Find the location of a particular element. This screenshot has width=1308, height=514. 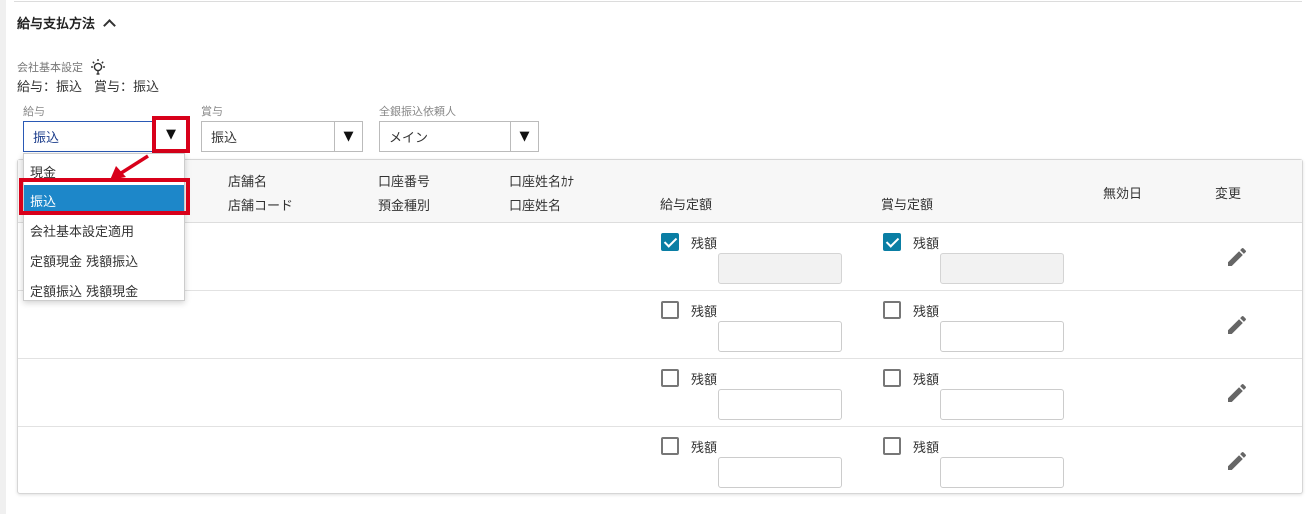

header-change: 変更 is located at coordinates (1228, 194).